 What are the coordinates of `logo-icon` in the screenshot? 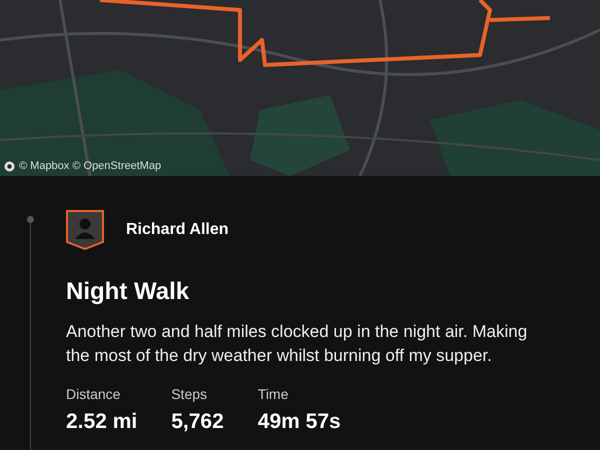 It's located at (9, 166).